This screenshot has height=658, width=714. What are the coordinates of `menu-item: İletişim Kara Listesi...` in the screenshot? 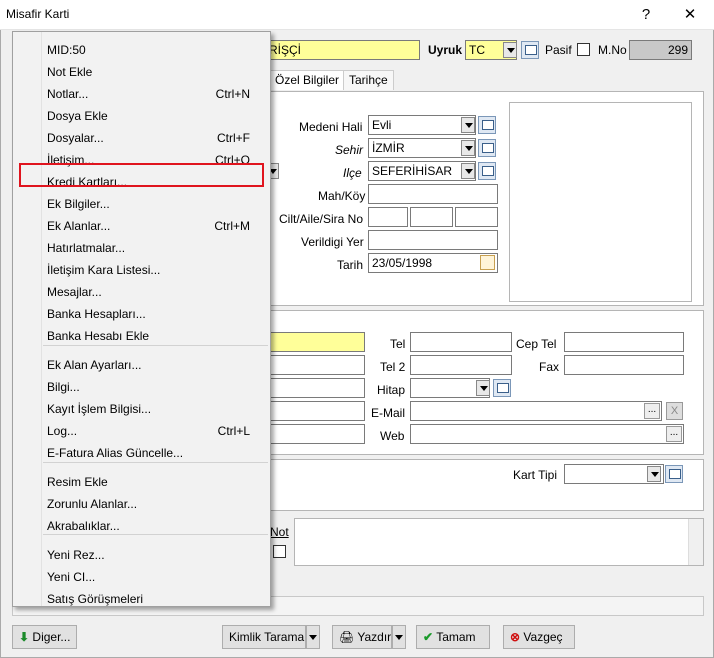 It's located at (141, 270).